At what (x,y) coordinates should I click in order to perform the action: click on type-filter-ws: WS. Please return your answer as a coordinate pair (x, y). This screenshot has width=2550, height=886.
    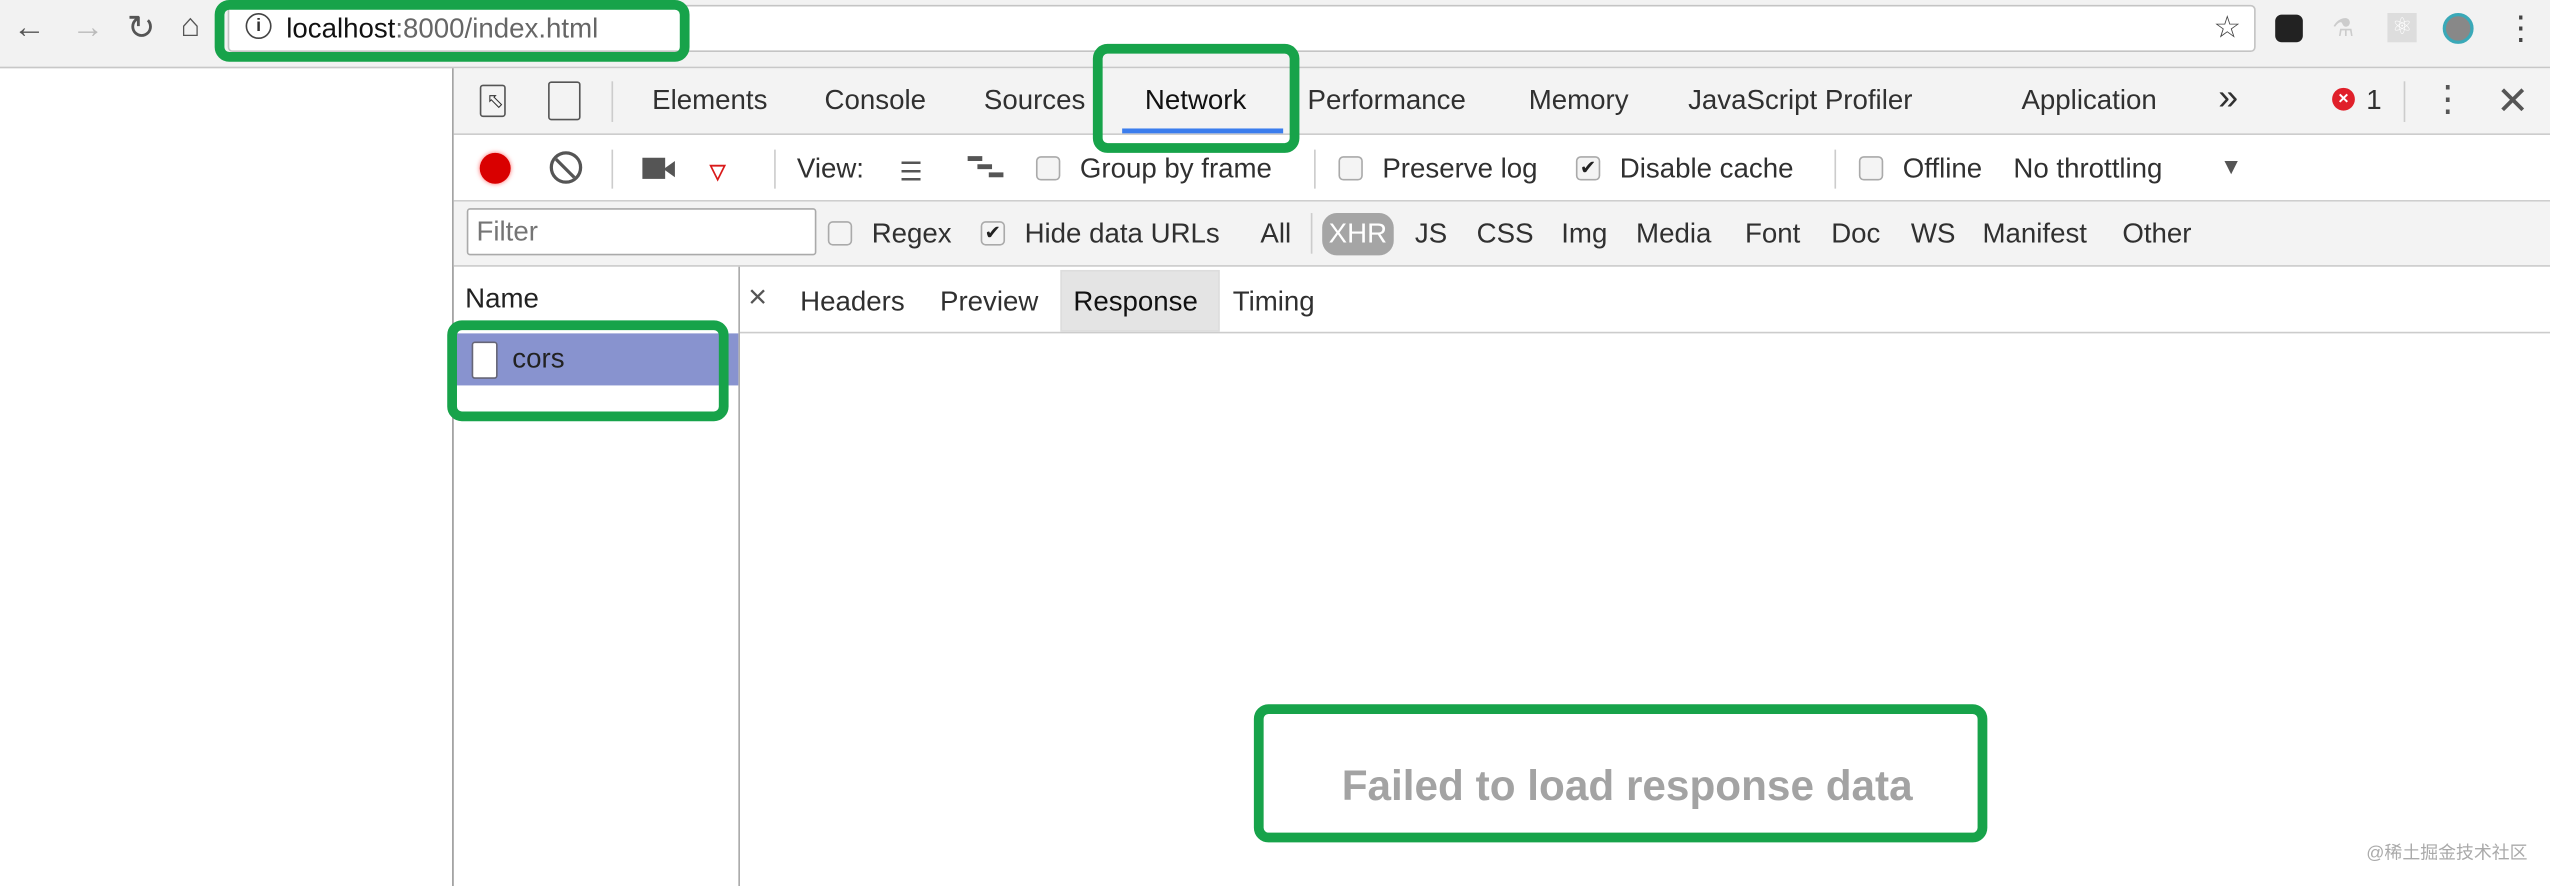
    Looking at the image, I should click on (1933, 234).